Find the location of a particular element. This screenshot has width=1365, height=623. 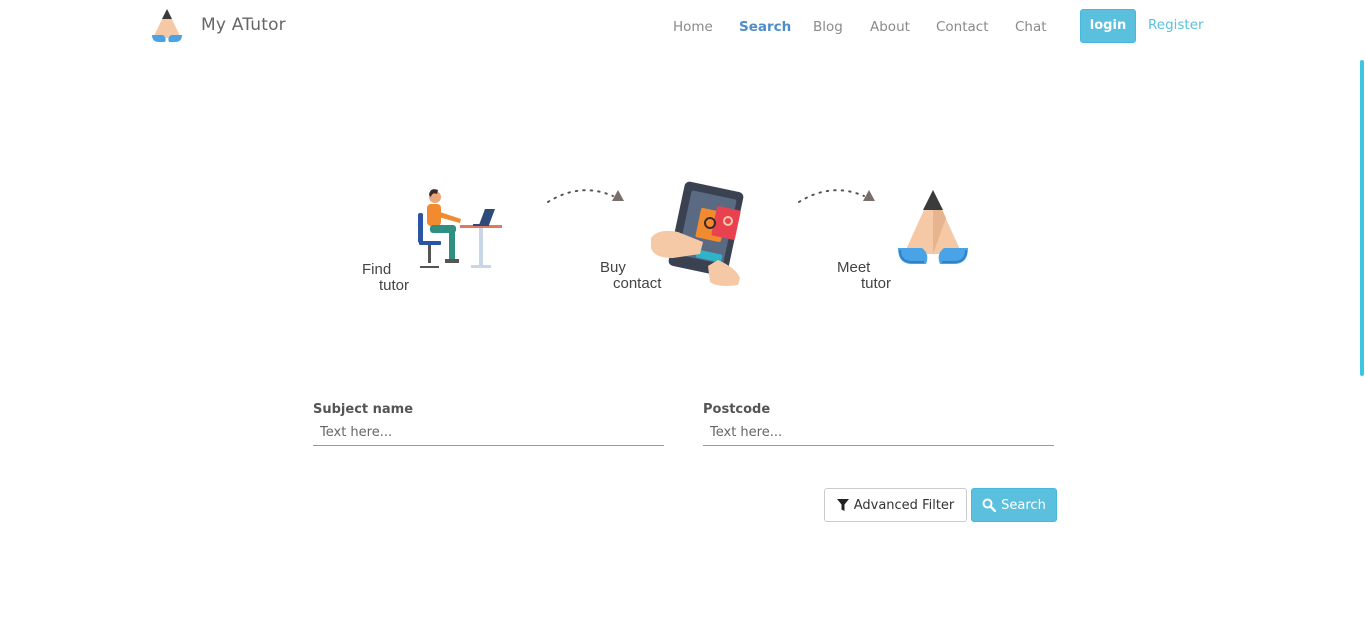

person-at-desk-icon is located at coordinates (460, 228).